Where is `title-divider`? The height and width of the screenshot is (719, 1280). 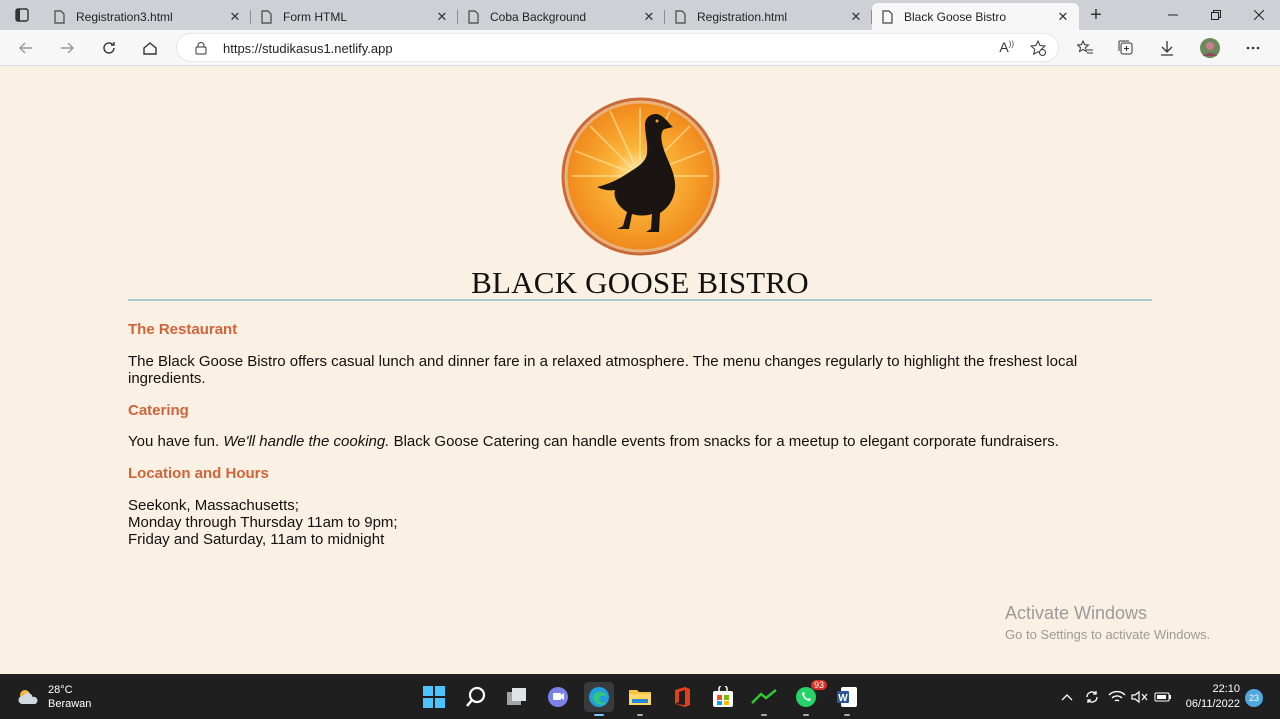 title-divider is located at coordinates (640, 300).